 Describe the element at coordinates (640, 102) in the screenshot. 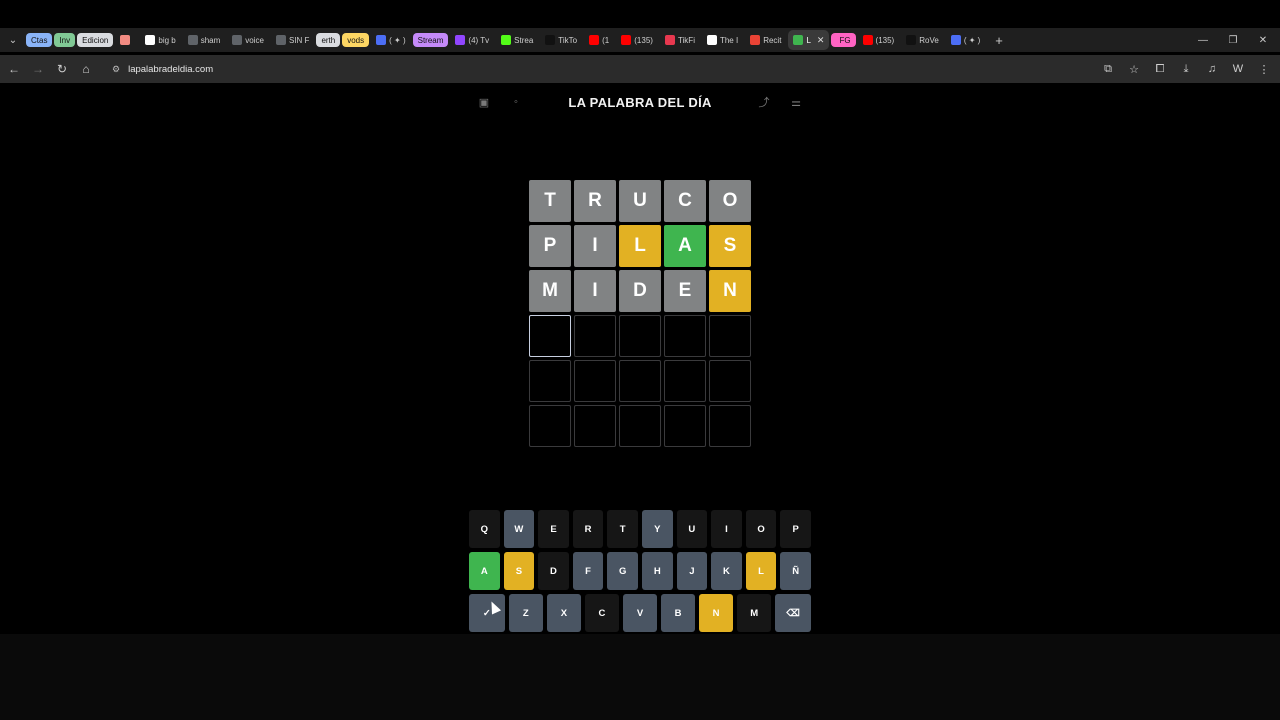

I see `page-title: LA PALABRA DEL DÍA` at that location.